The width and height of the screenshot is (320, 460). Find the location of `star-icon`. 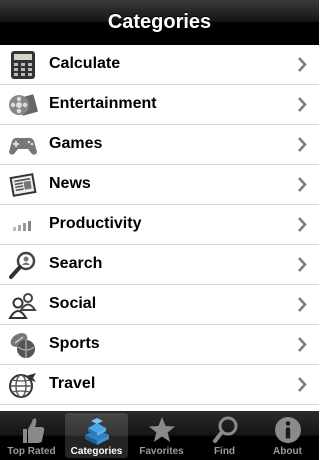

star-icon is located at coordinates (161, 429).